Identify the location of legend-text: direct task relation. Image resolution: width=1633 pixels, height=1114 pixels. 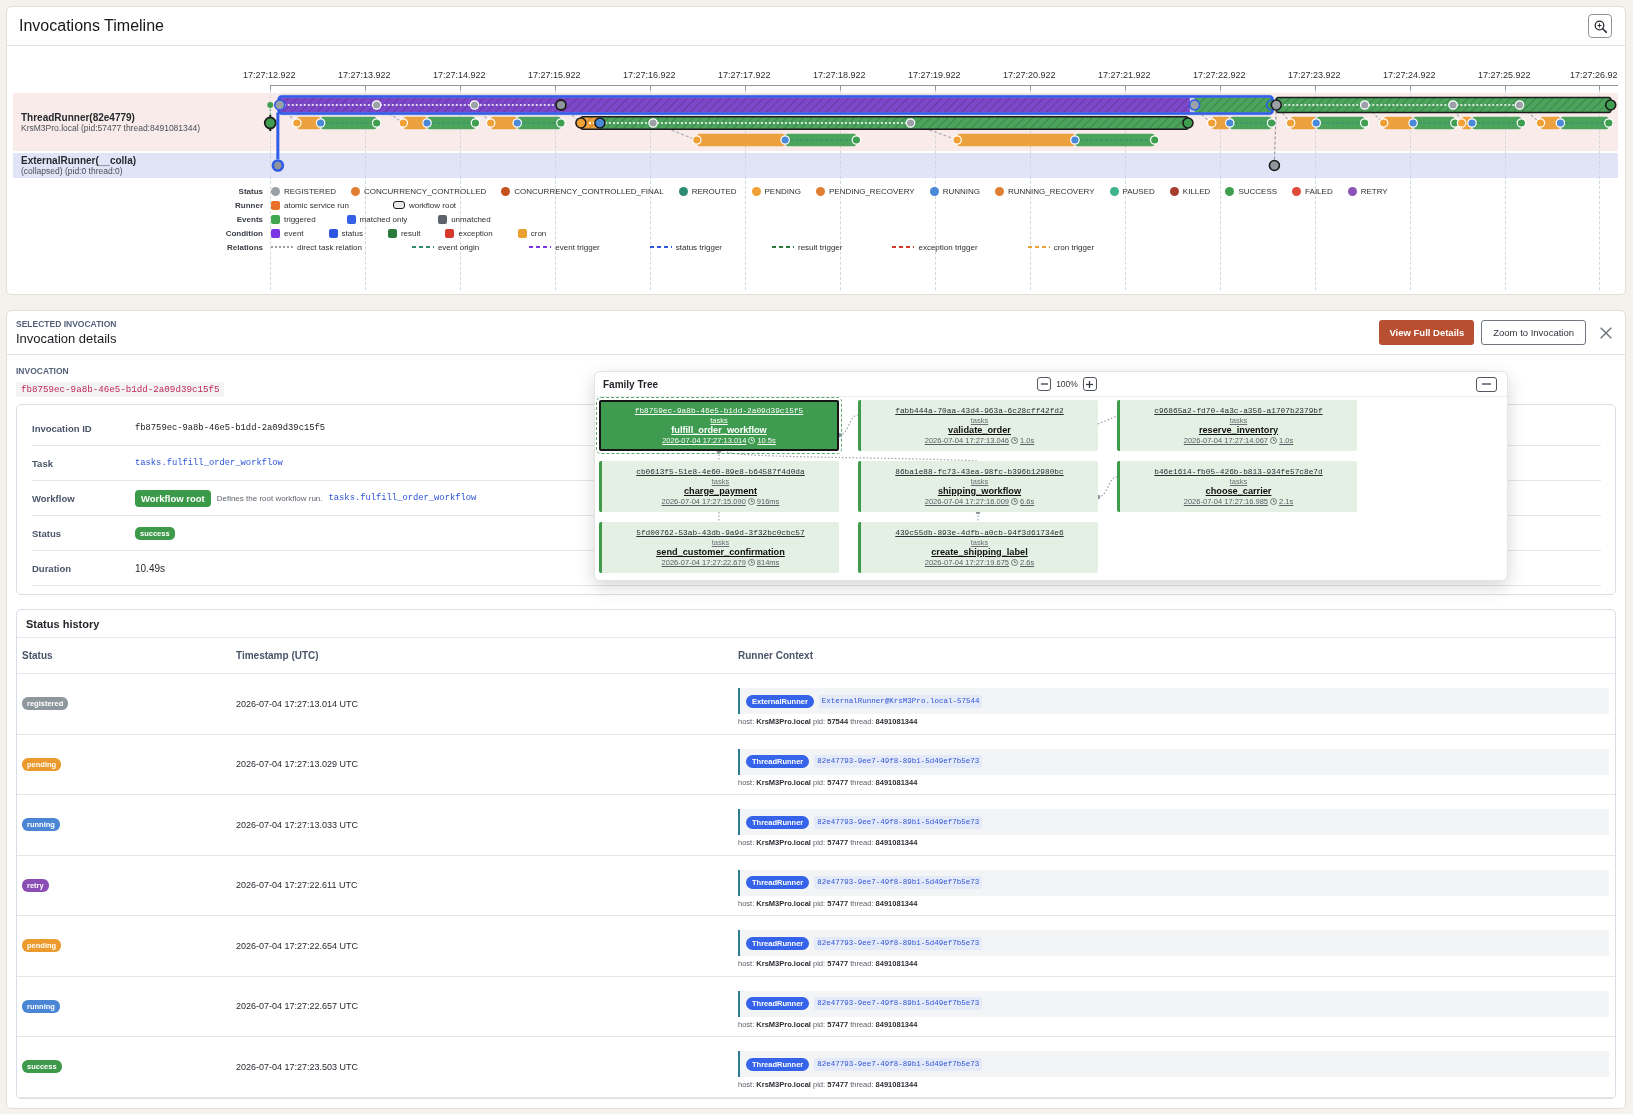
(329, 247).